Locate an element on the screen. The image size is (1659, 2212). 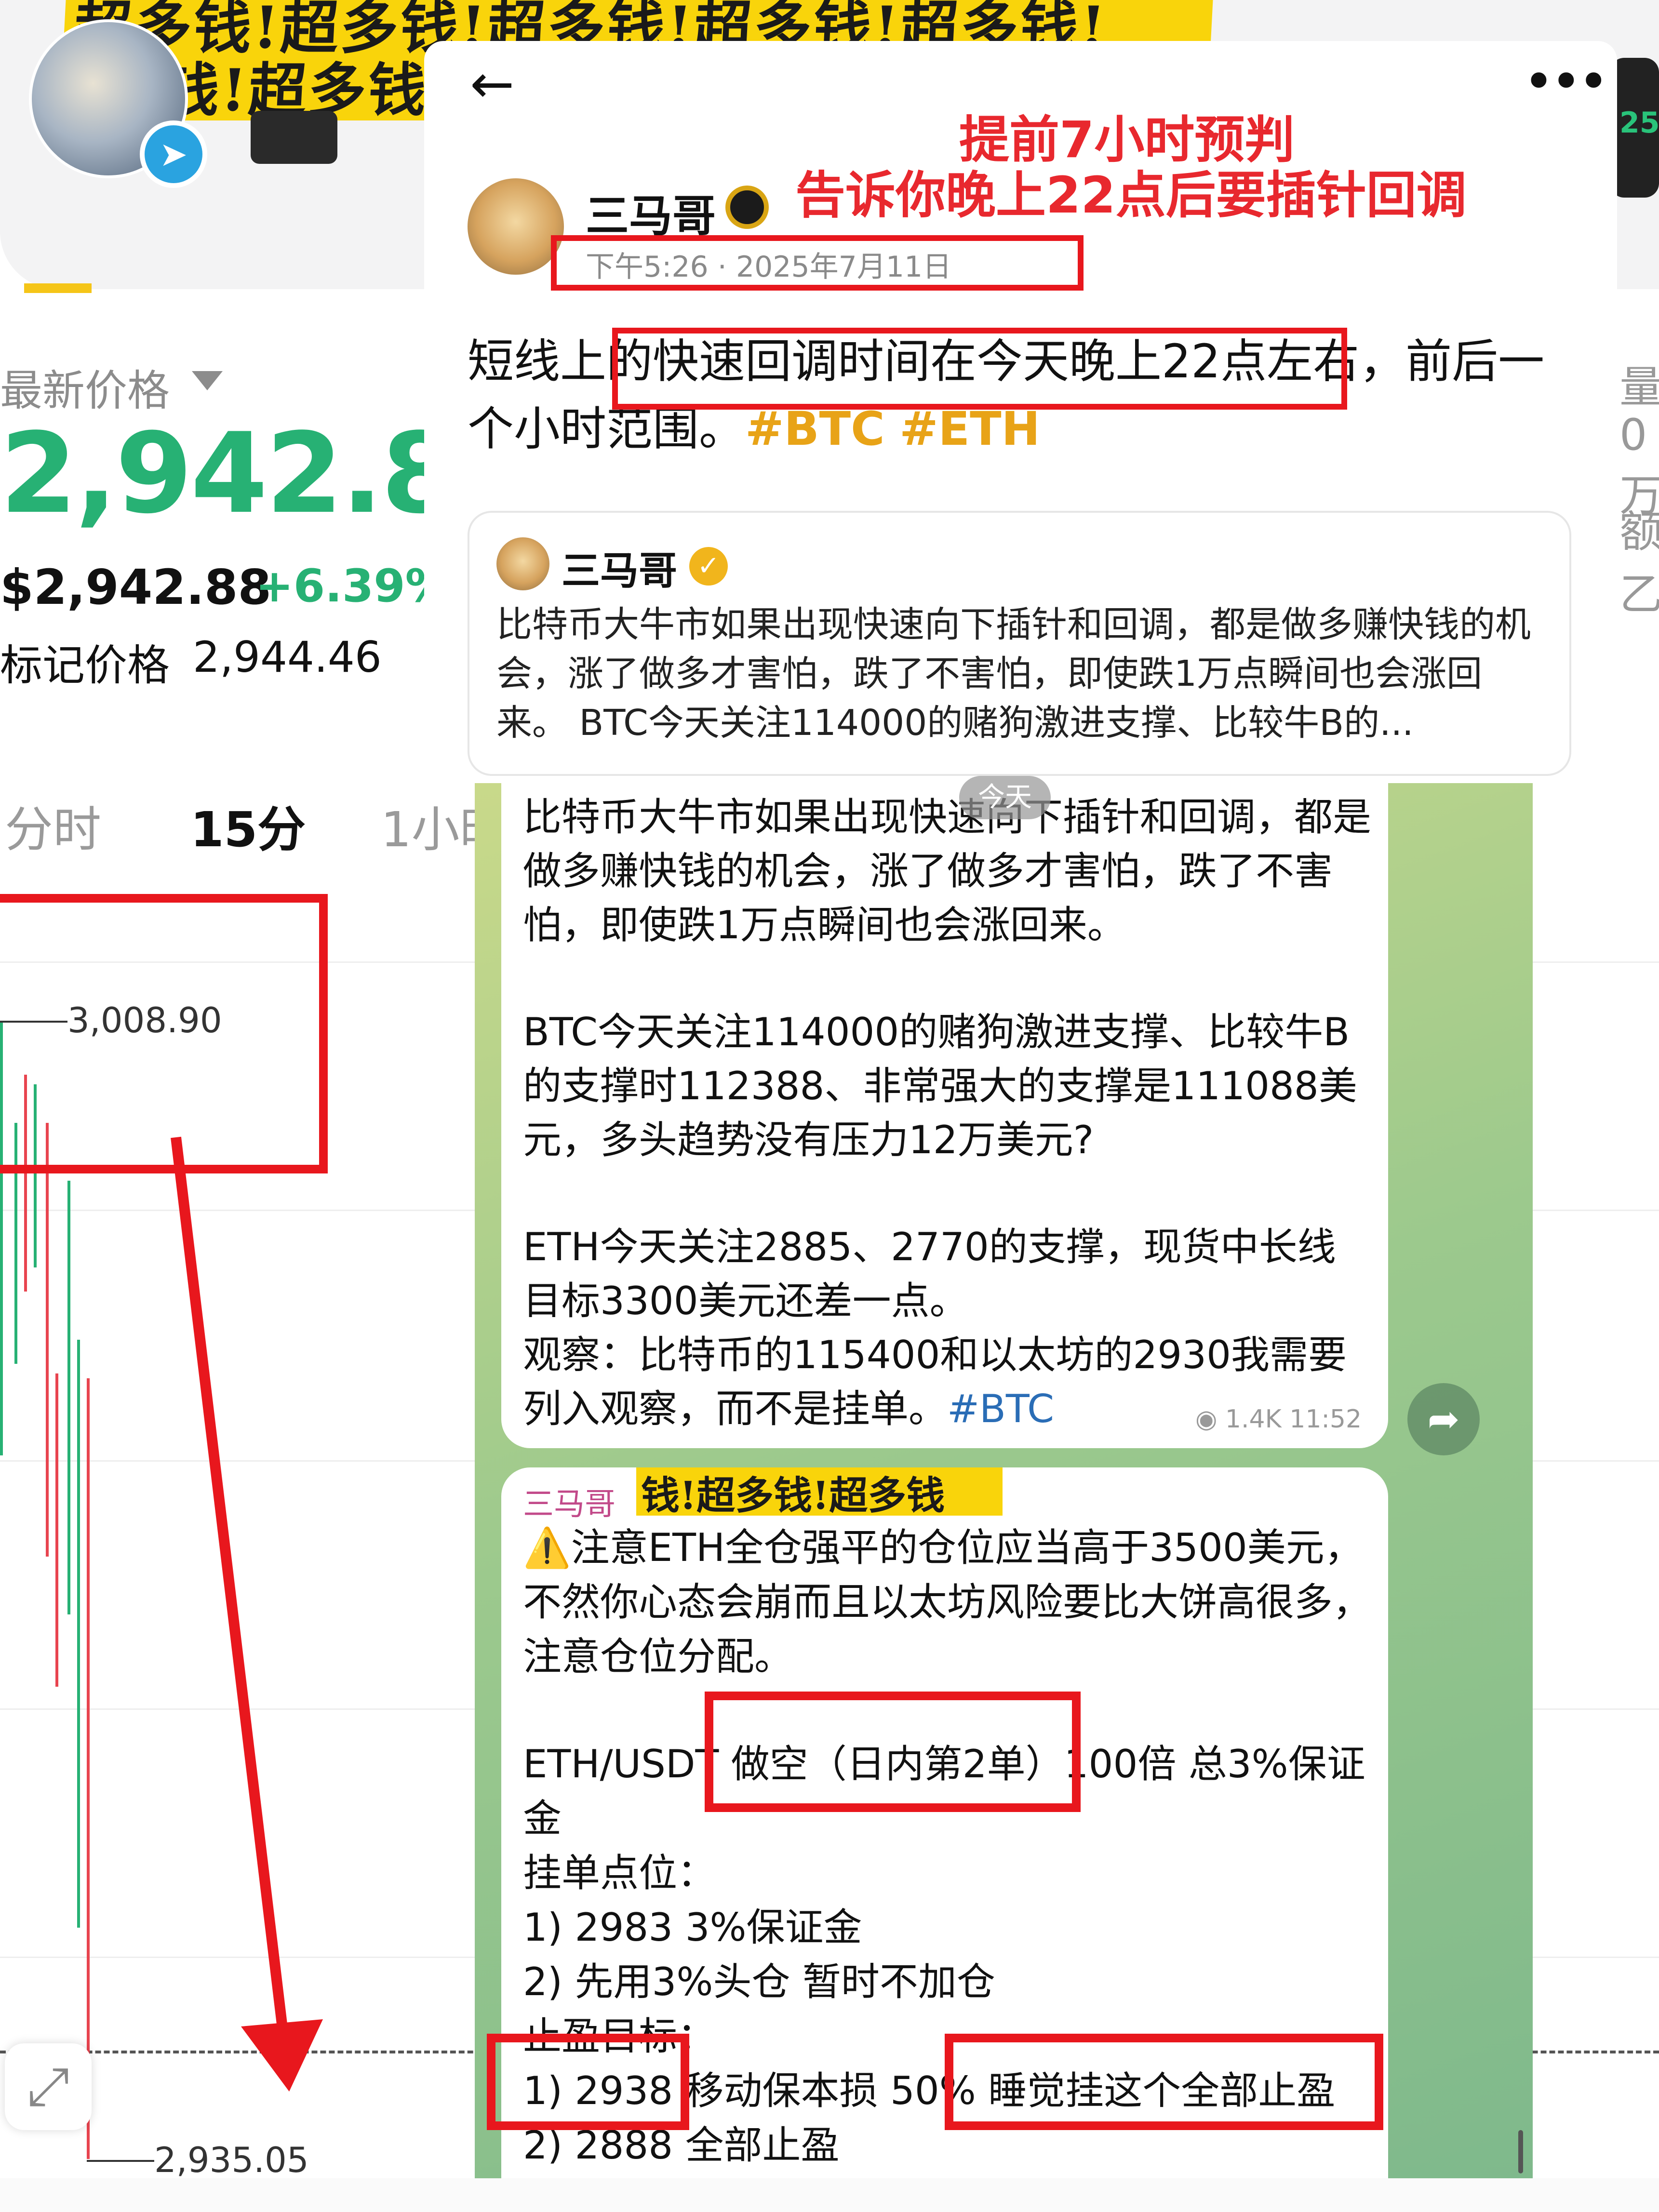
verified-badge-icon is located at coordinates (747, 207).